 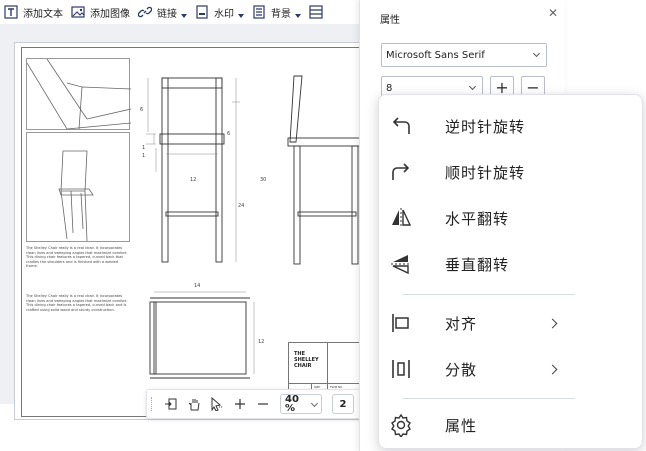 What do you see at coordinates (477, 218) in the screenshot?
I see `menu-item-label: 水平翻转` at bounding box center [477, 218].